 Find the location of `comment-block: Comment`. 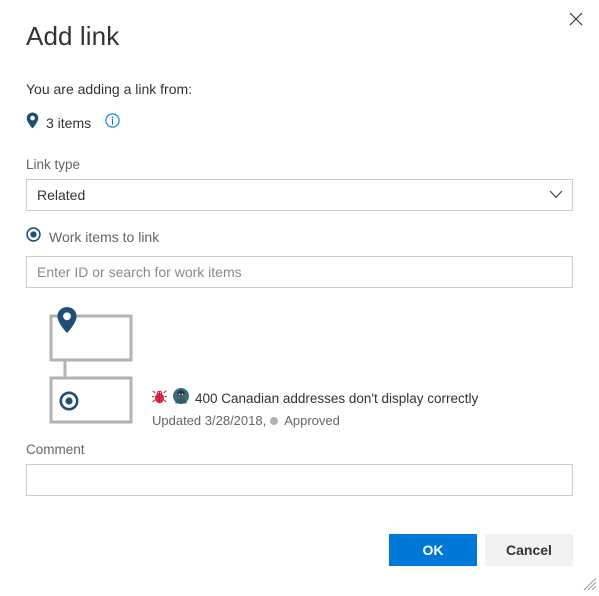

comment-block: Comment is located at coordinates (299, 468).